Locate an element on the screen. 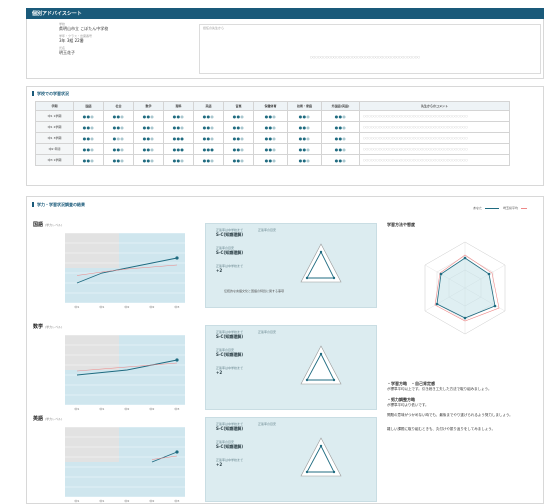 The width and height of the screenshot is (544, 504). column-header: 学期 is located at coordinates (54, 106).